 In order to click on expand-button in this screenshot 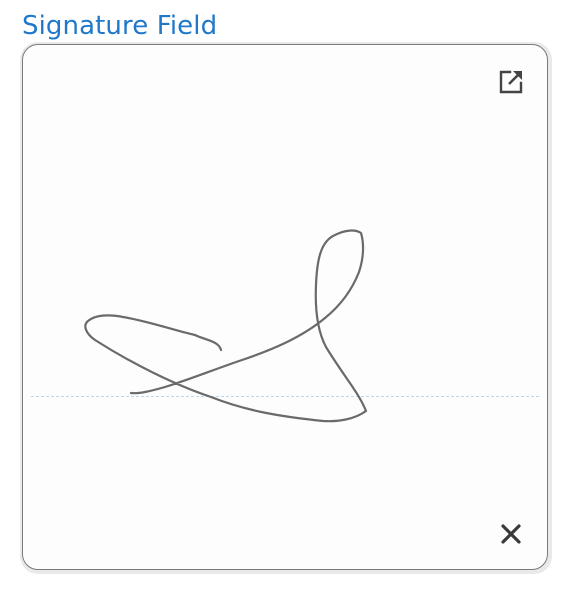, I will do `click(511, 82)`.